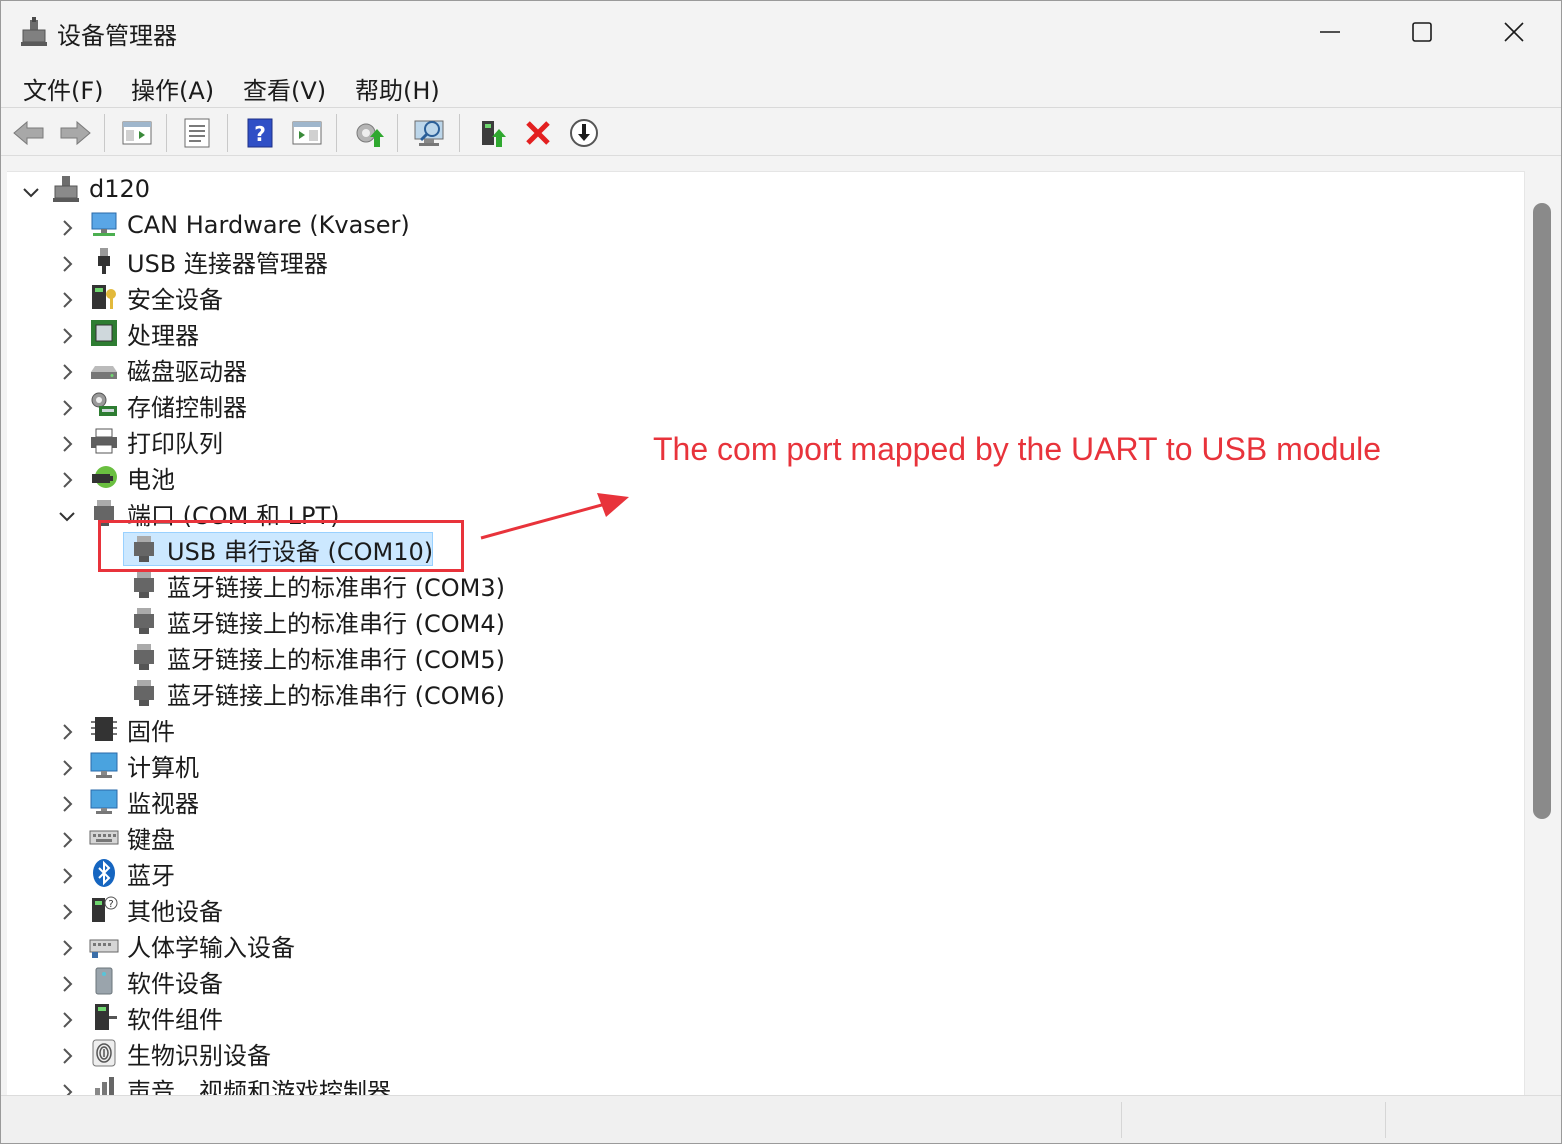 This screenshot has width=1562, height=1144. What do you see at coordinates (249, 225) in the screenshot?
I see `tree-item-can-hardware: CAN Hardware (Kvaser)` at bounding box center [249, 225].